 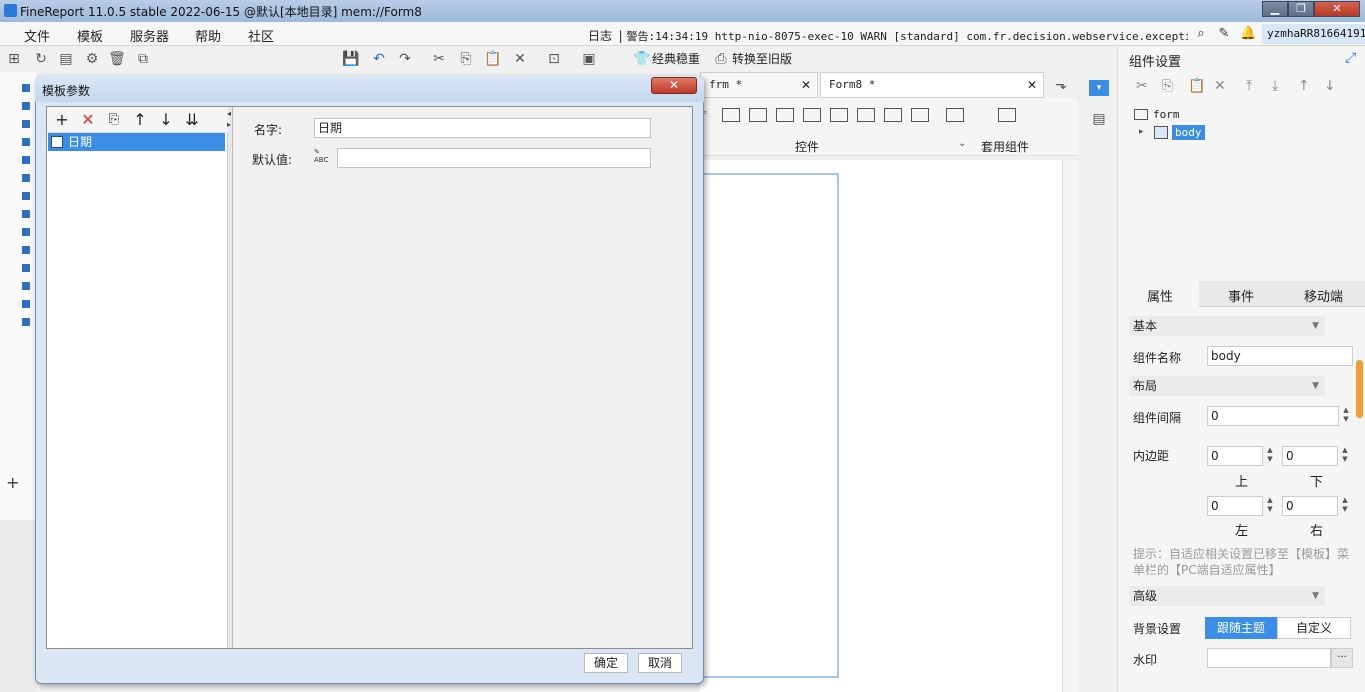 I want to click on text-search-icon: ⊡, so click(x=554, y=59).